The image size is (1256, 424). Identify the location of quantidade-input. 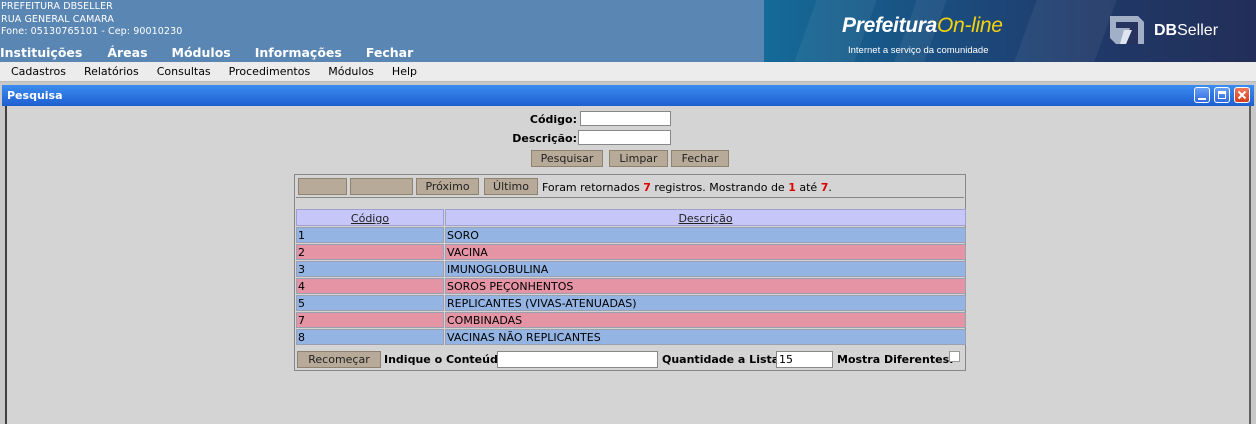
(804, 359).